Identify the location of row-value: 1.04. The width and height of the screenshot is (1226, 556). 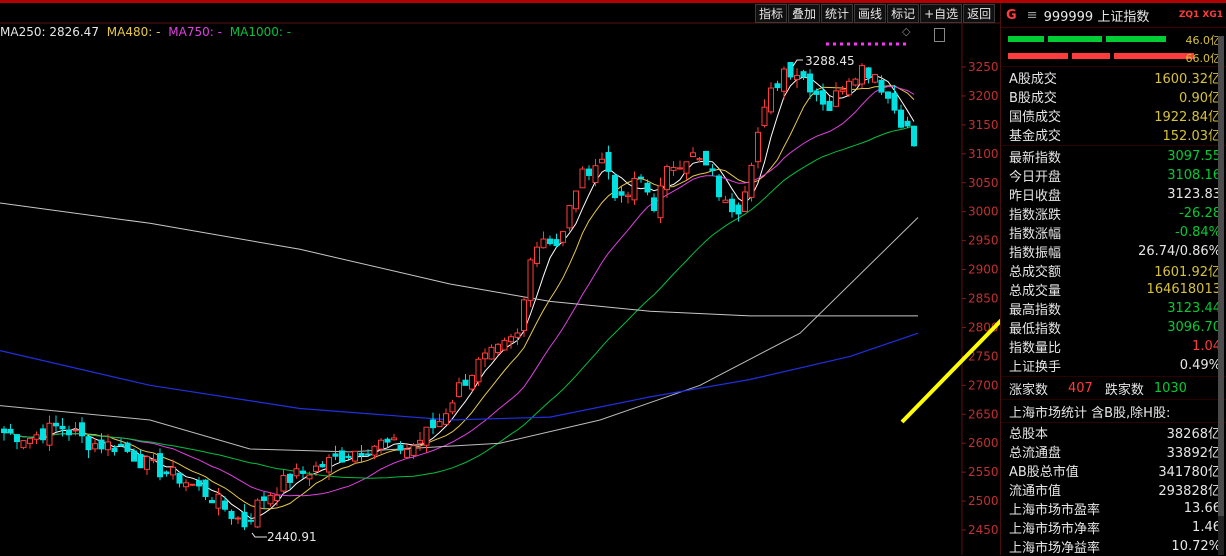
(1206, 346).